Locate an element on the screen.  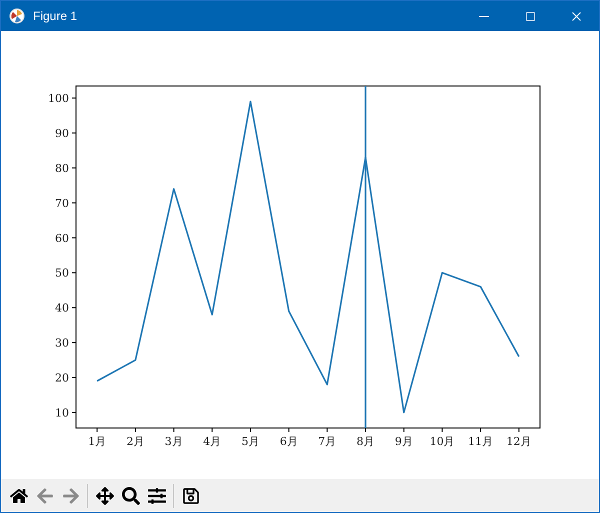
window-title: Figure 1 is located at coordinates (55, 16).